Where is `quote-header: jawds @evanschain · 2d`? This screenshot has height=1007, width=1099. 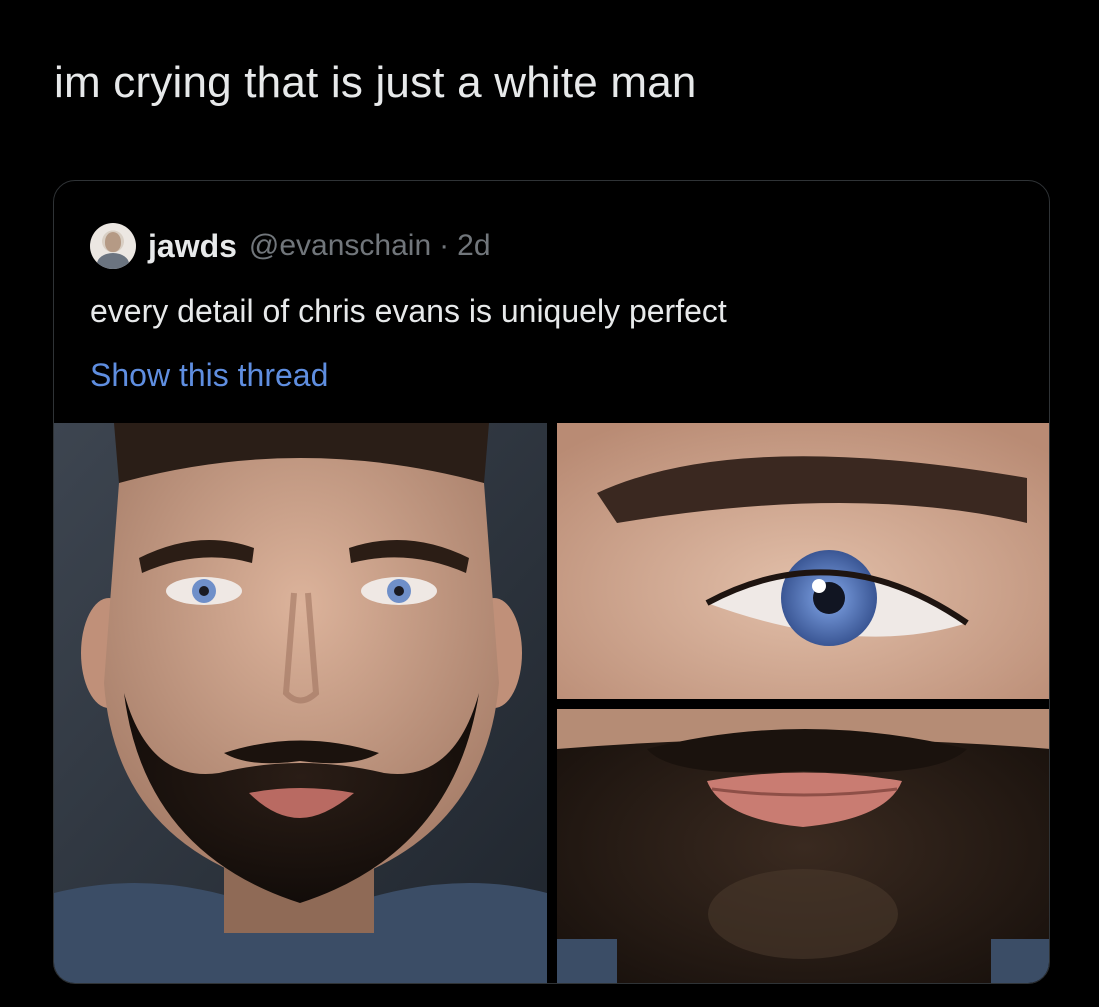
quote-header: jawds @evanschain · 2d is located at coordinates (290, 246).